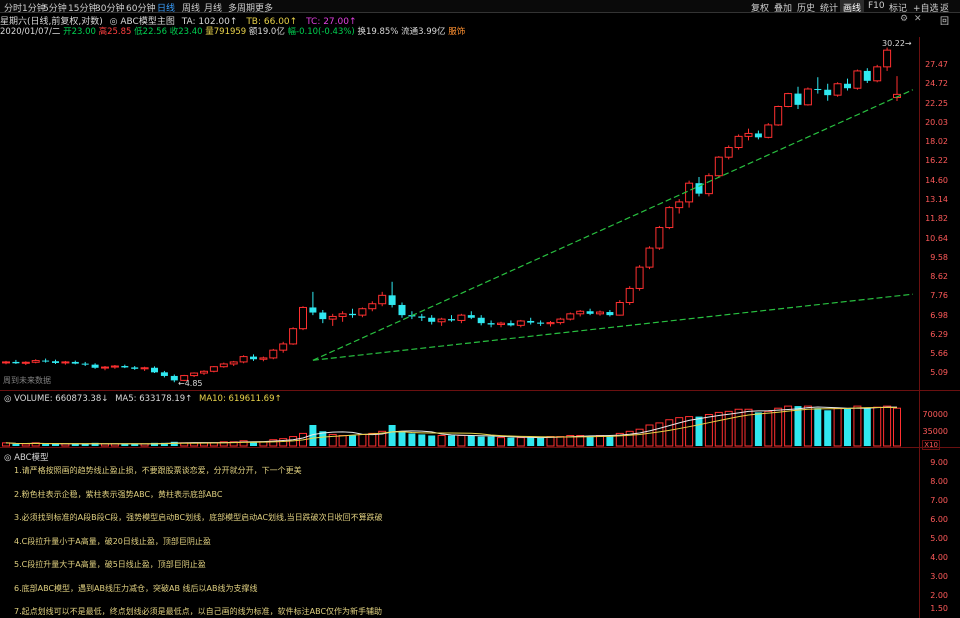  I want to click on price-tick-label: 11.82, so click(936, 219).